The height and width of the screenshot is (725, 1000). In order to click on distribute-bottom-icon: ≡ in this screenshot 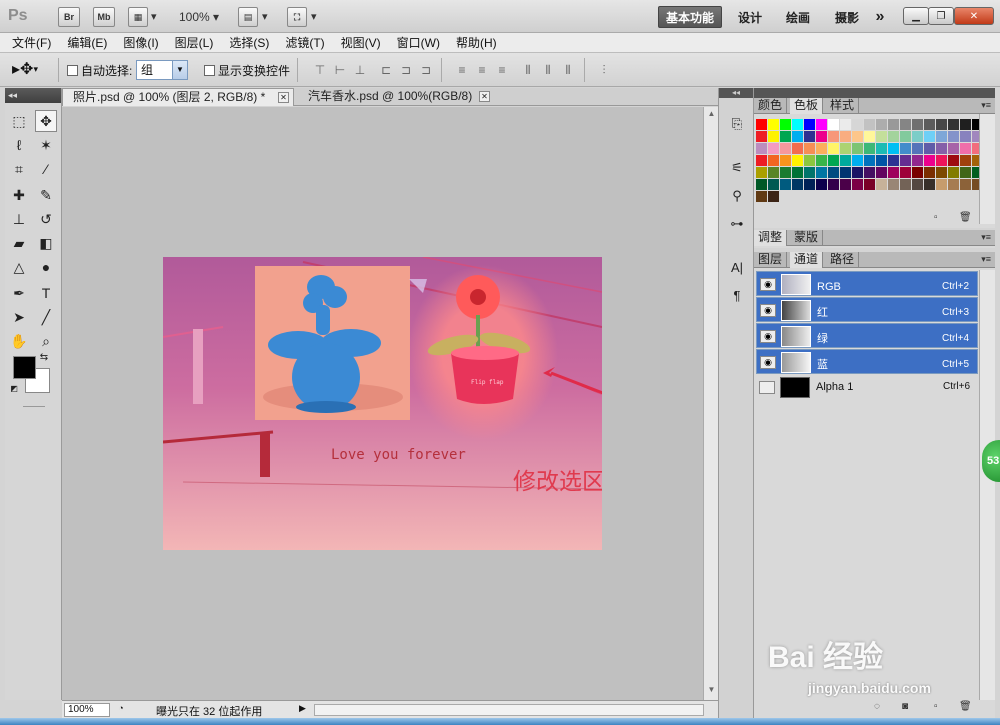, I will do `click(502, 70)`.